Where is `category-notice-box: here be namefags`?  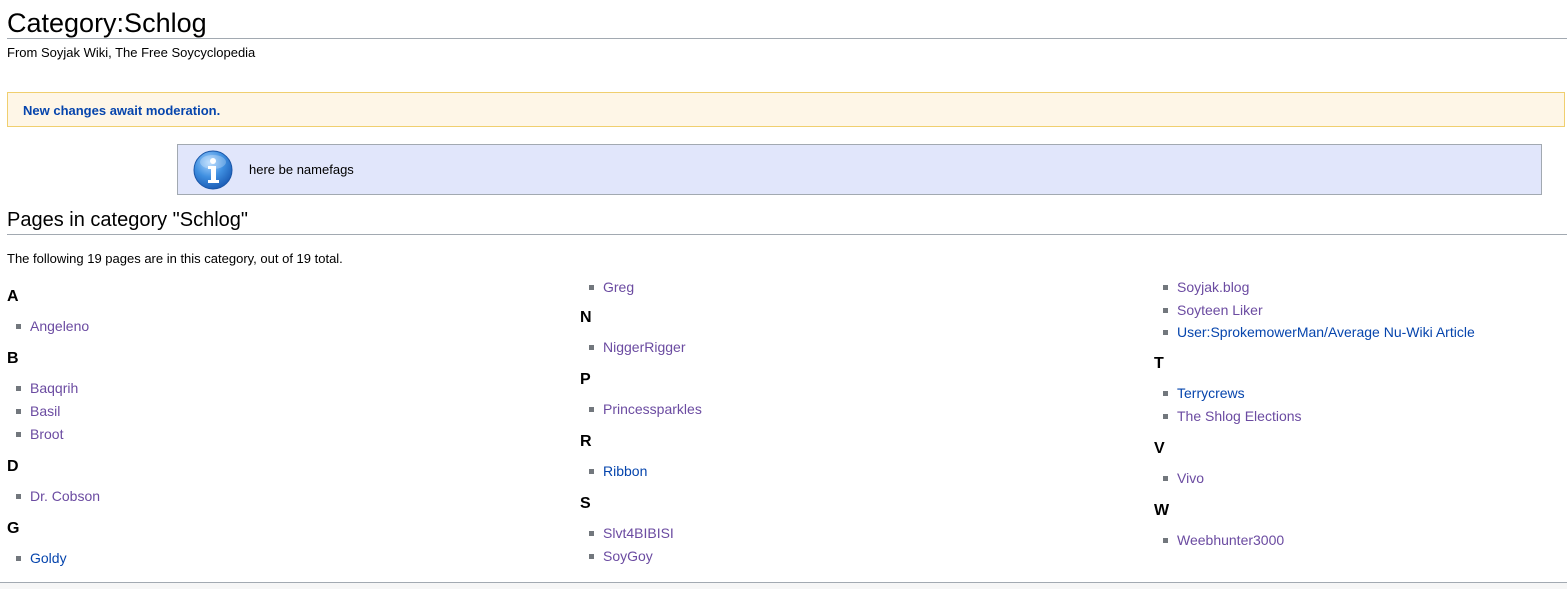 category-notice-box: here be namefags is located at coordinates (859, 169).